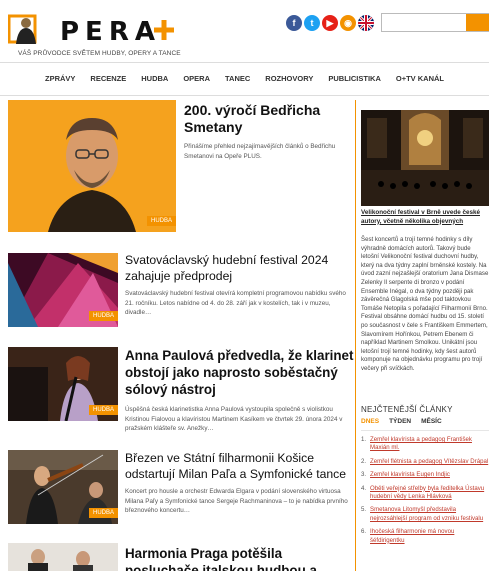 The image size is (489, 571). Describe the element at coordinates (196, 79) in the screenshot. I see `nav-item-3: OPERA` at that location.